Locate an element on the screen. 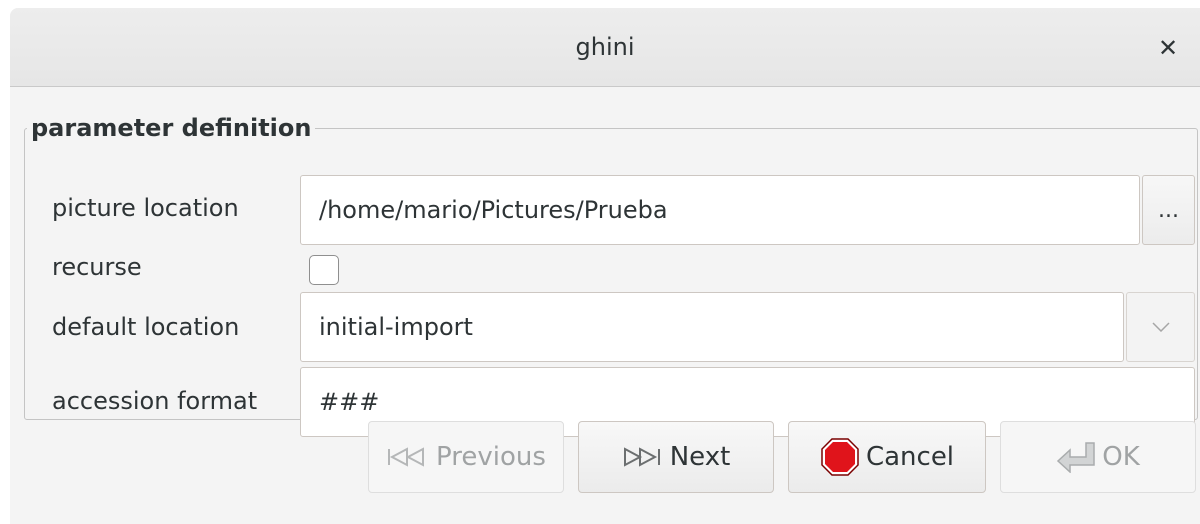 This screenshot has width=1200, height=524. close-icon: ✕ is located at coordinates (1168, 48).